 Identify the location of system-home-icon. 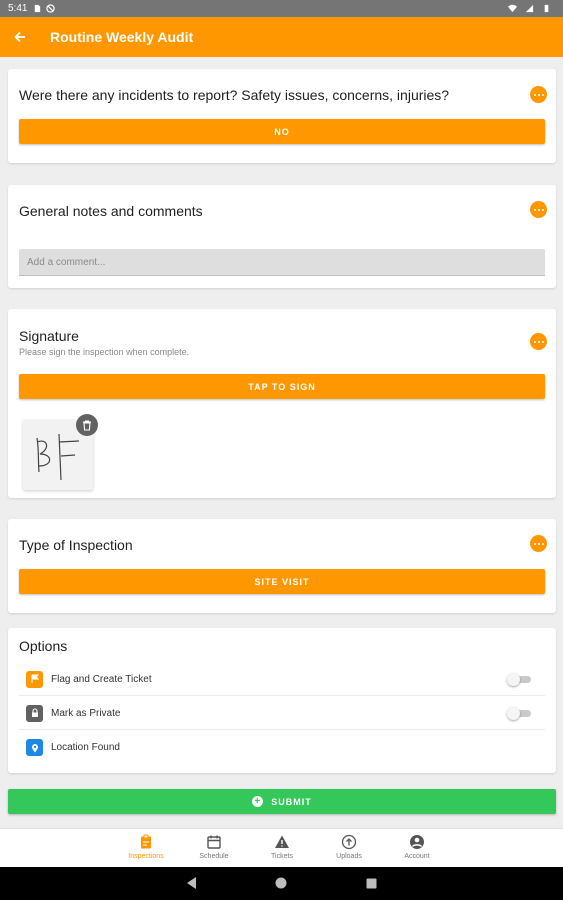
(281, 883).